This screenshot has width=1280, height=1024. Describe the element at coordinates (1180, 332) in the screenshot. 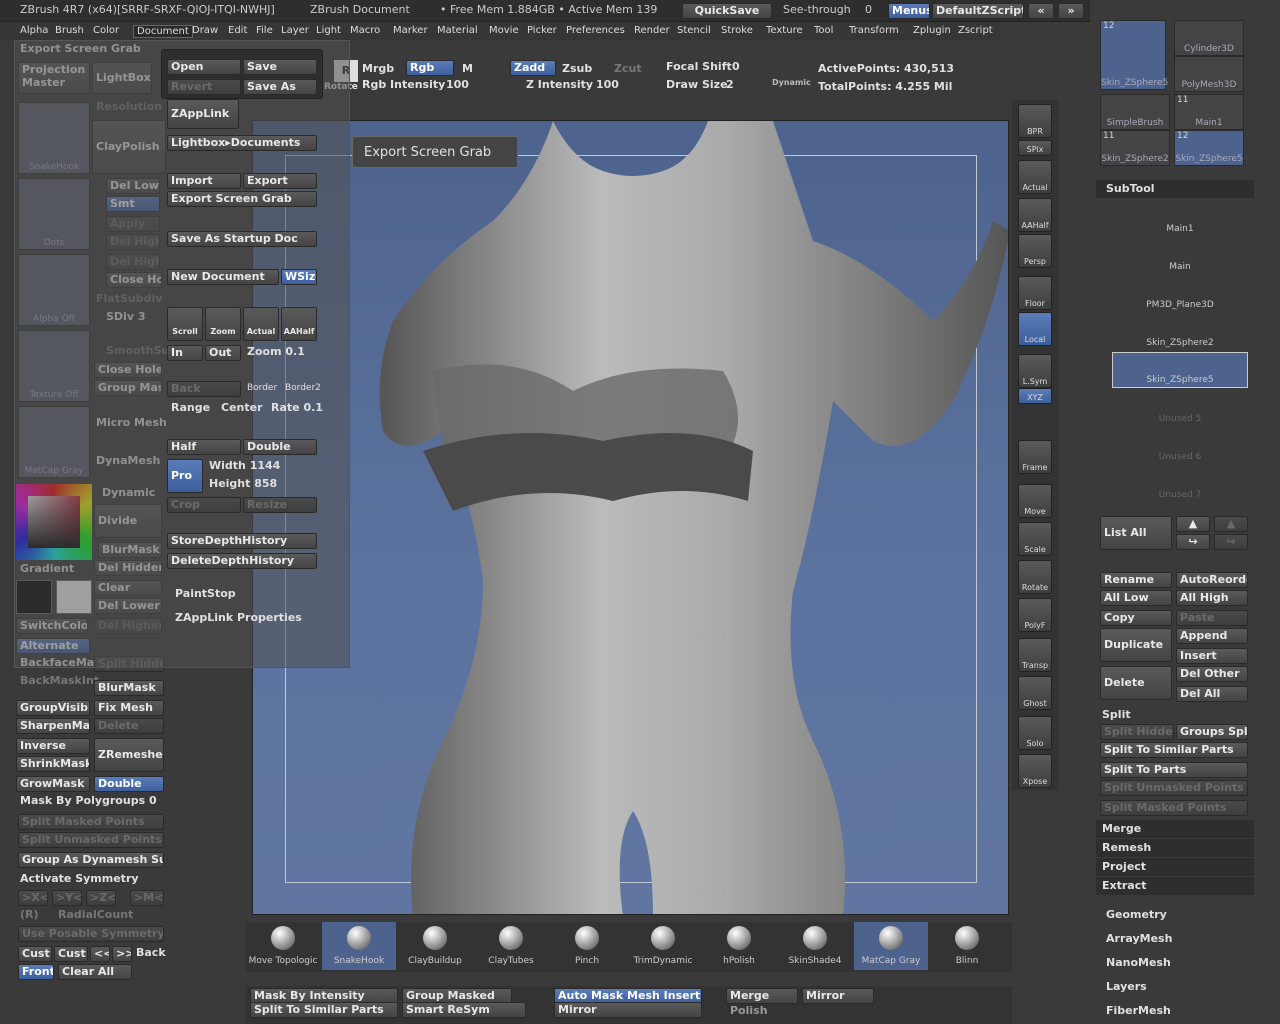

I see `subtool-row: Skin_ZSphere2` at that location.